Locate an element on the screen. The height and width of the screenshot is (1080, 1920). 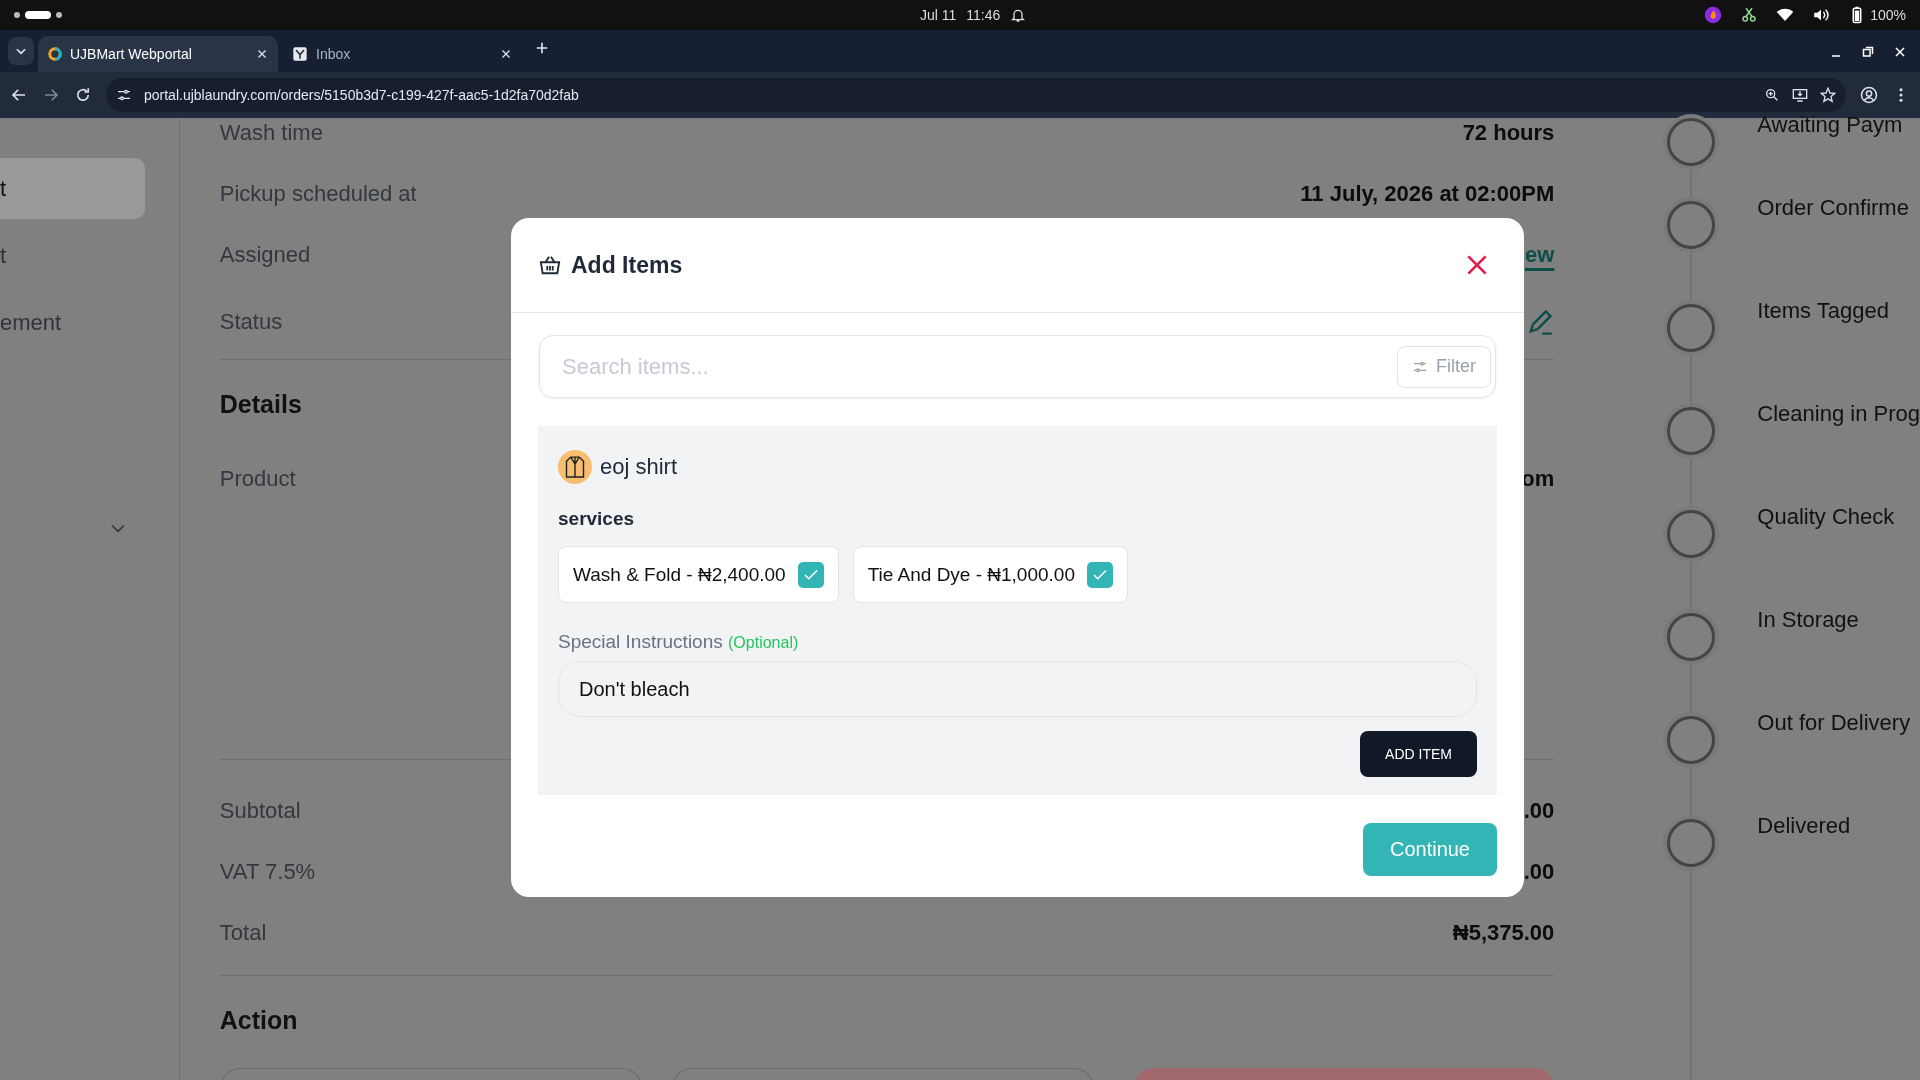
field-value: ₦5,375.00 is located at coordinates (1503, 932).